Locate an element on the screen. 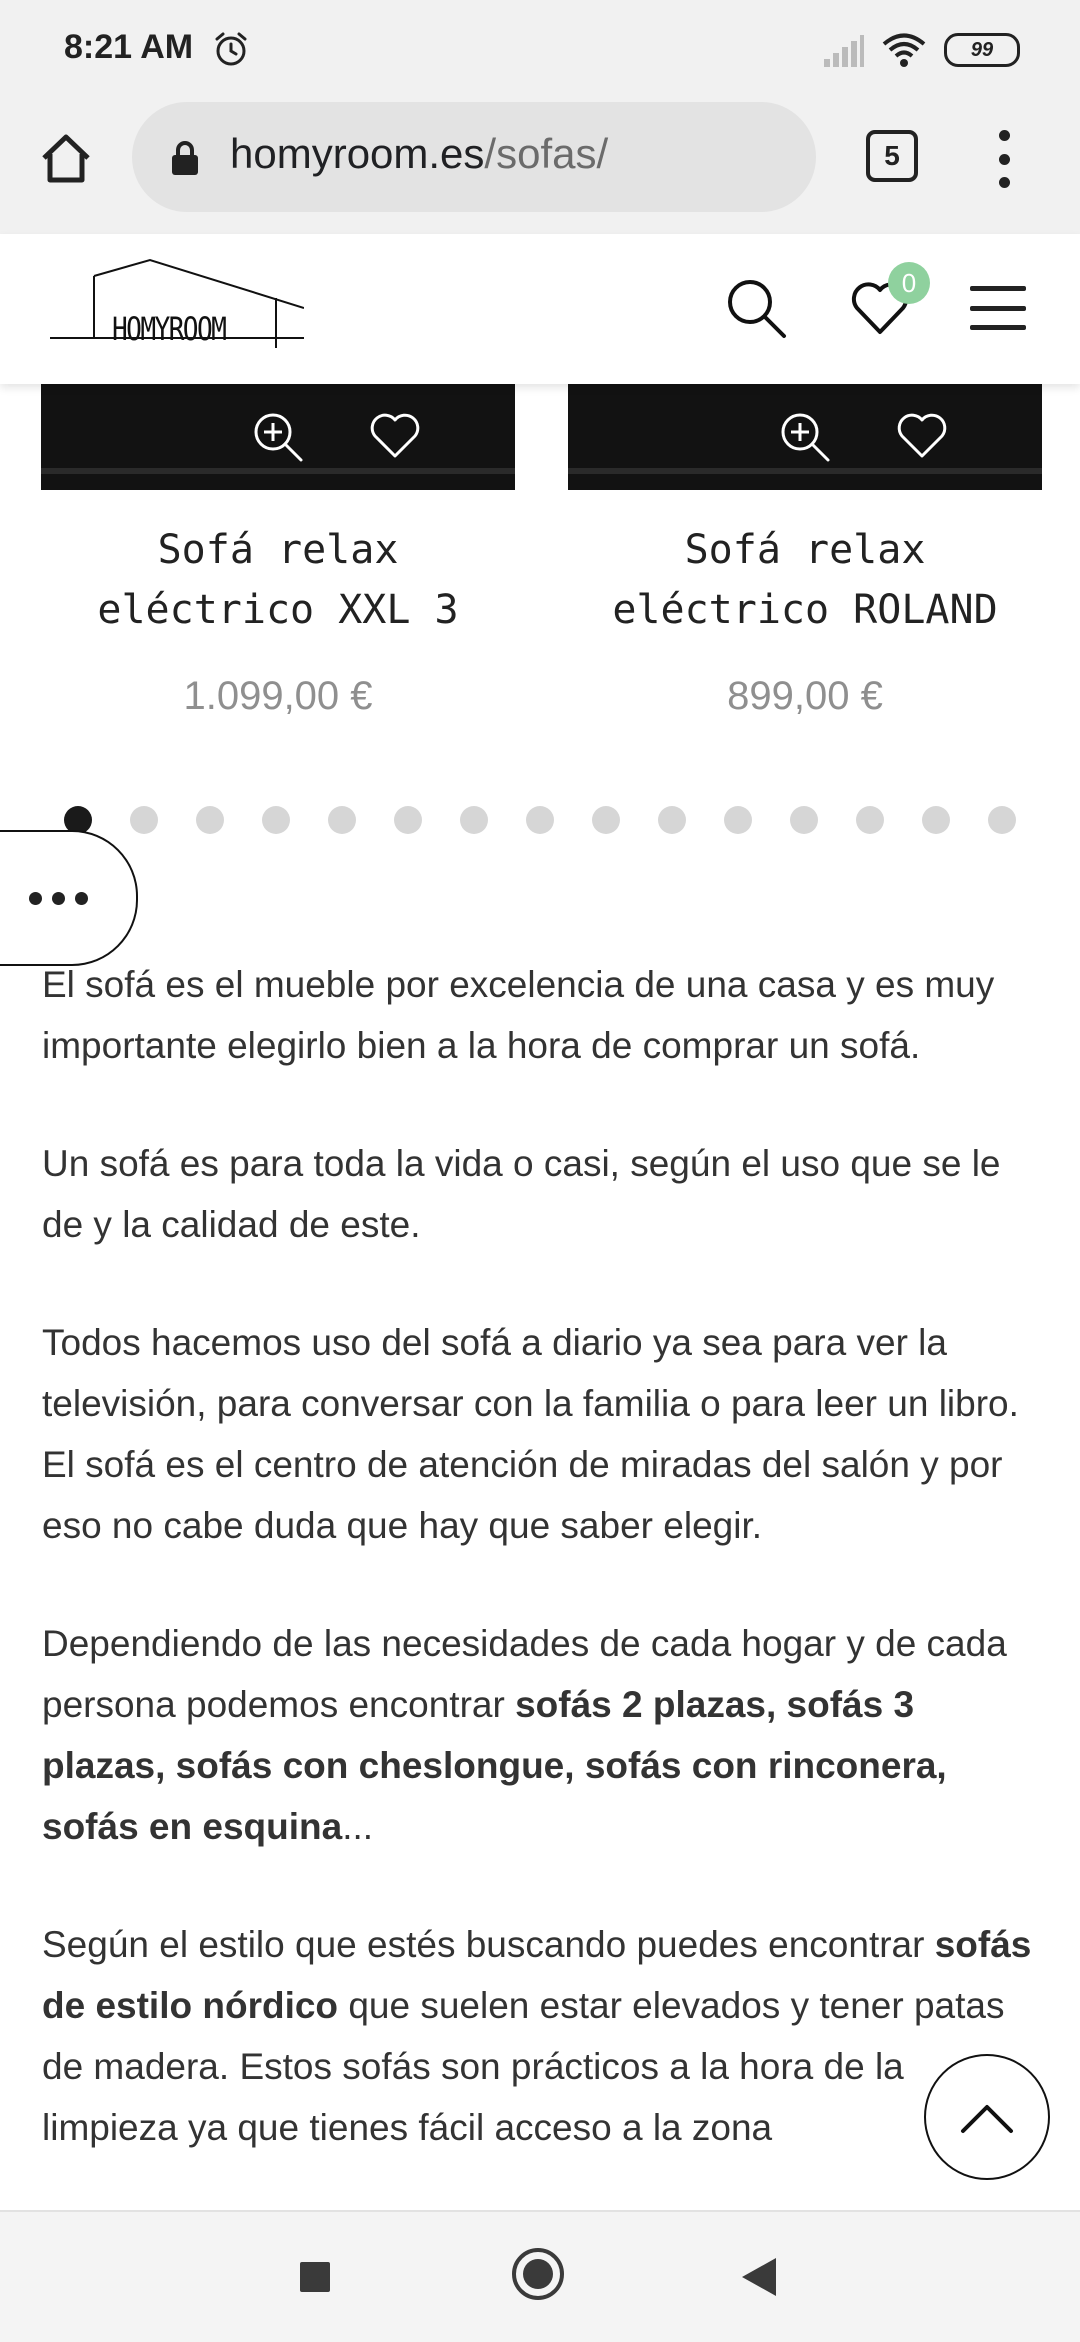 The width and height of the screenshot is (1080, 2342). signal-icon is located at coordinates (844, 51).